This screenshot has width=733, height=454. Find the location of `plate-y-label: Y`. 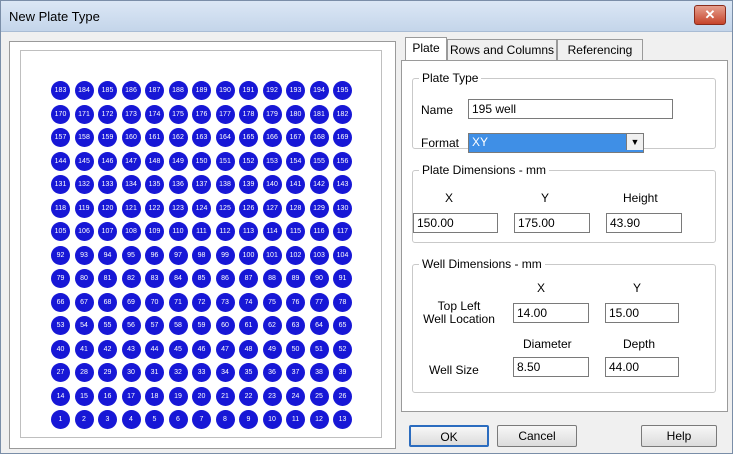

plate-y-label: Y is located at coordinates (545, 198).